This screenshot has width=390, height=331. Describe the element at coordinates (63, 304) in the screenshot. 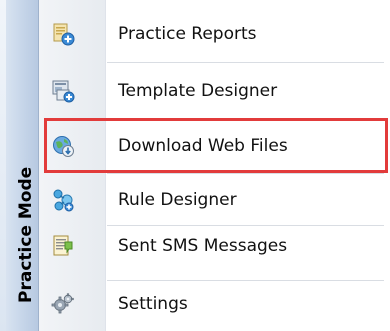

I see `settings-gear-icon` at that location.